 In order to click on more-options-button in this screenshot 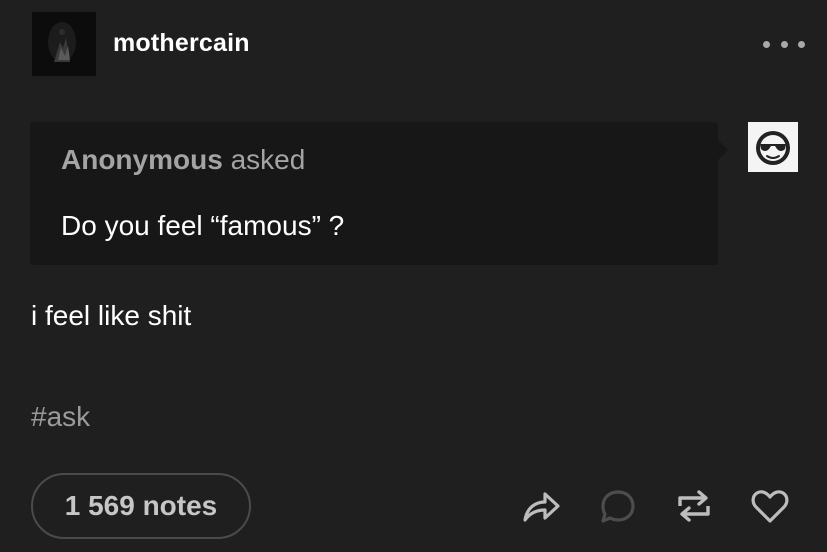, I will do `click(784, 44)`.